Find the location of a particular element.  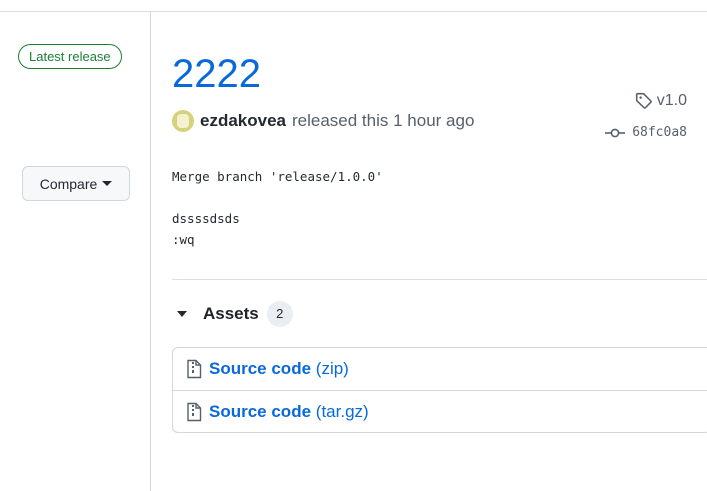

notes-line is located at coordinates (277, 197).